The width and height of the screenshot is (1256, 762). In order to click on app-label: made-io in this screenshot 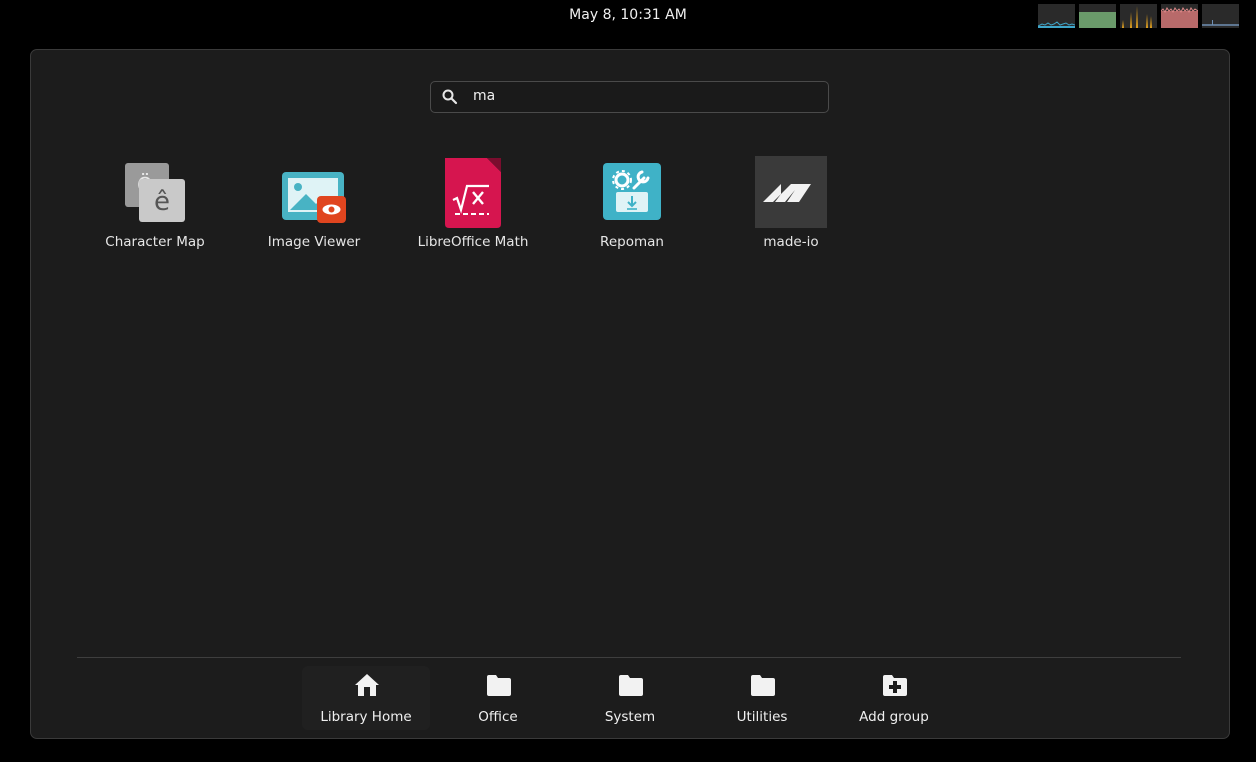, I will do `click(791, 242)`.